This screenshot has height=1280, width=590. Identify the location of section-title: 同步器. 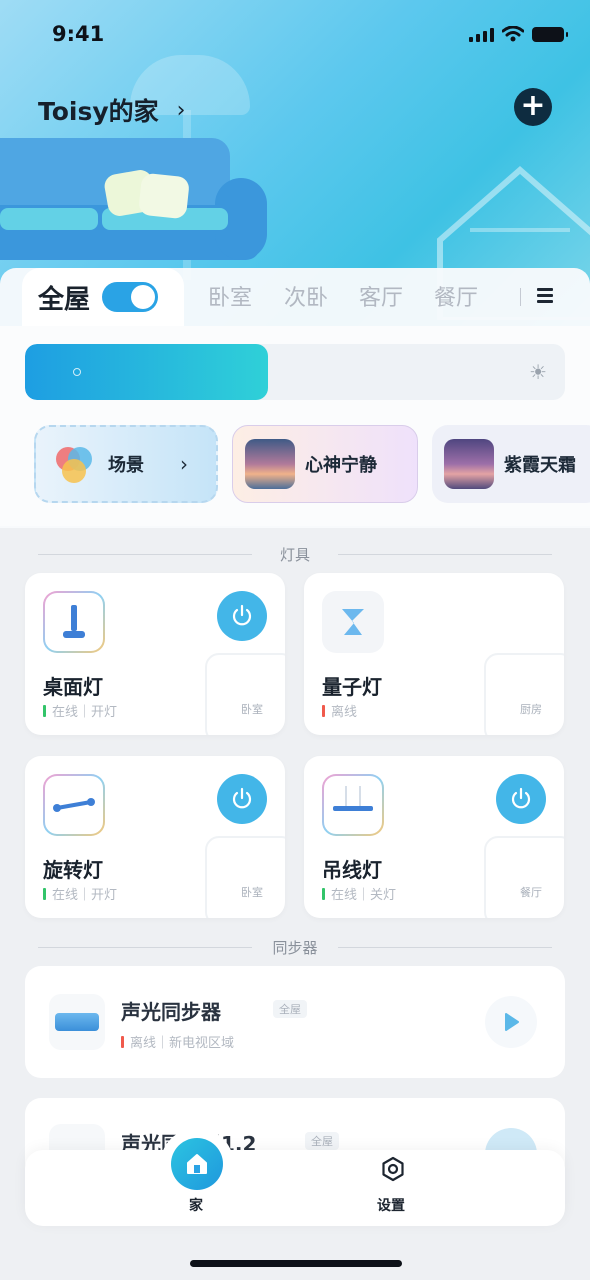
(295, 948).